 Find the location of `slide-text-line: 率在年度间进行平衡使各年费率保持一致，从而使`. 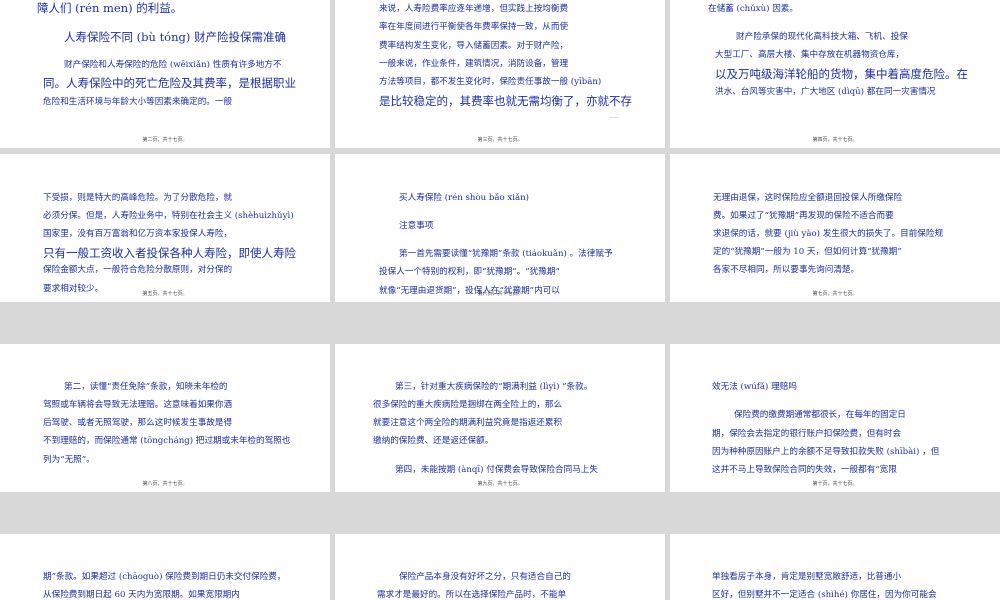

slide-text-line: 率在年度间进行平衡使各年费率保持一致，从而使 is located at coordinates (474, 27).